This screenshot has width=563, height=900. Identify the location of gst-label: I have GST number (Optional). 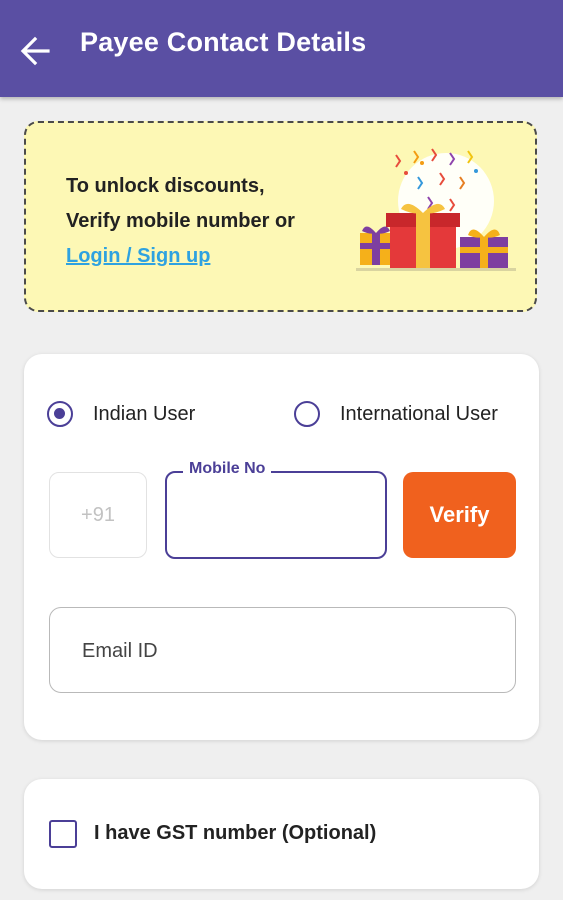
(235, 833).